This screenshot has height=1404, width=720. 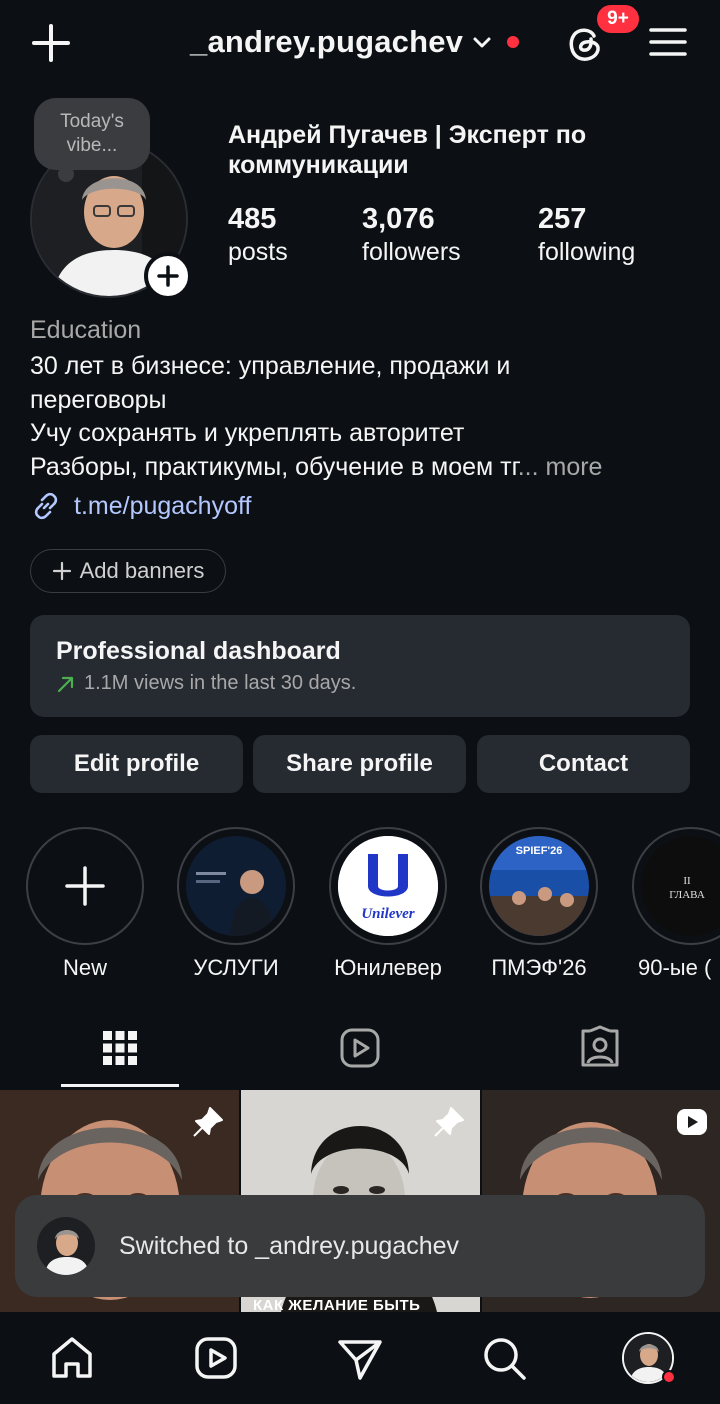 I want to click on trend-up-icon, so click(x=65, y=684).